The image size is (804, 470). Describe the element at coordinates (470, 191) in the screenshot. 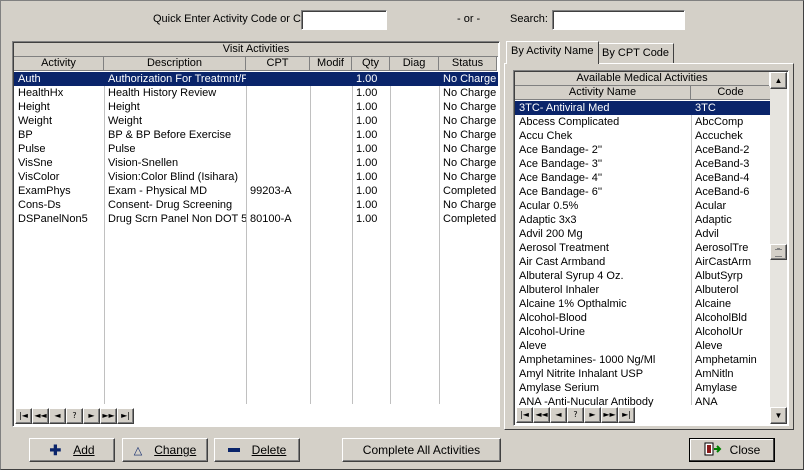

I see `cell-status: Completed` at that location.